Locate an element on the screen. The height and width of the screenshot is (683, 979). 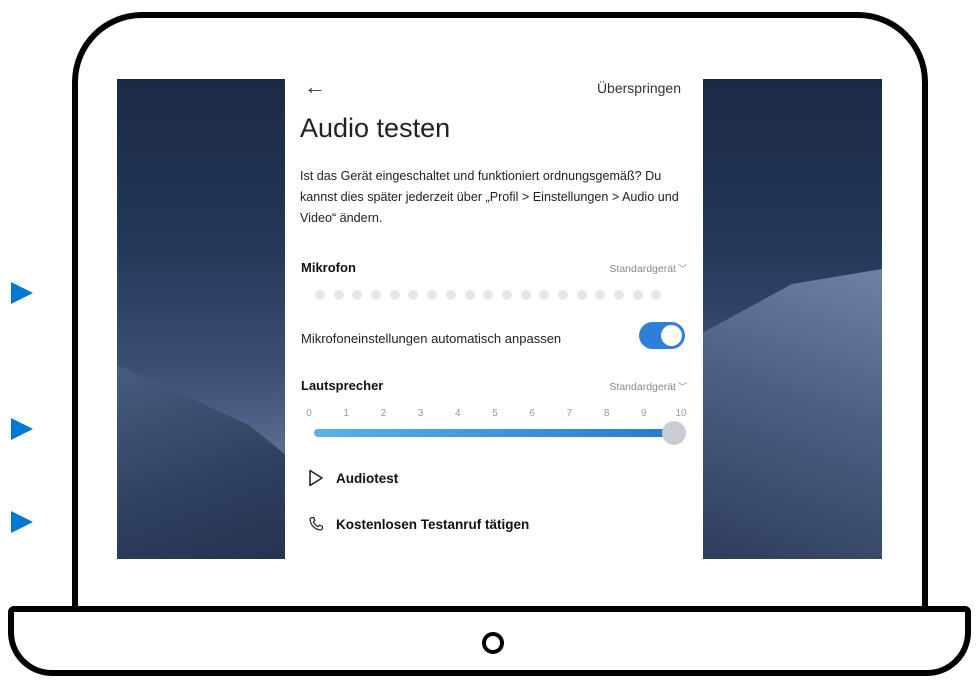
microphone-level-meter is located at coordinates (488, 295).